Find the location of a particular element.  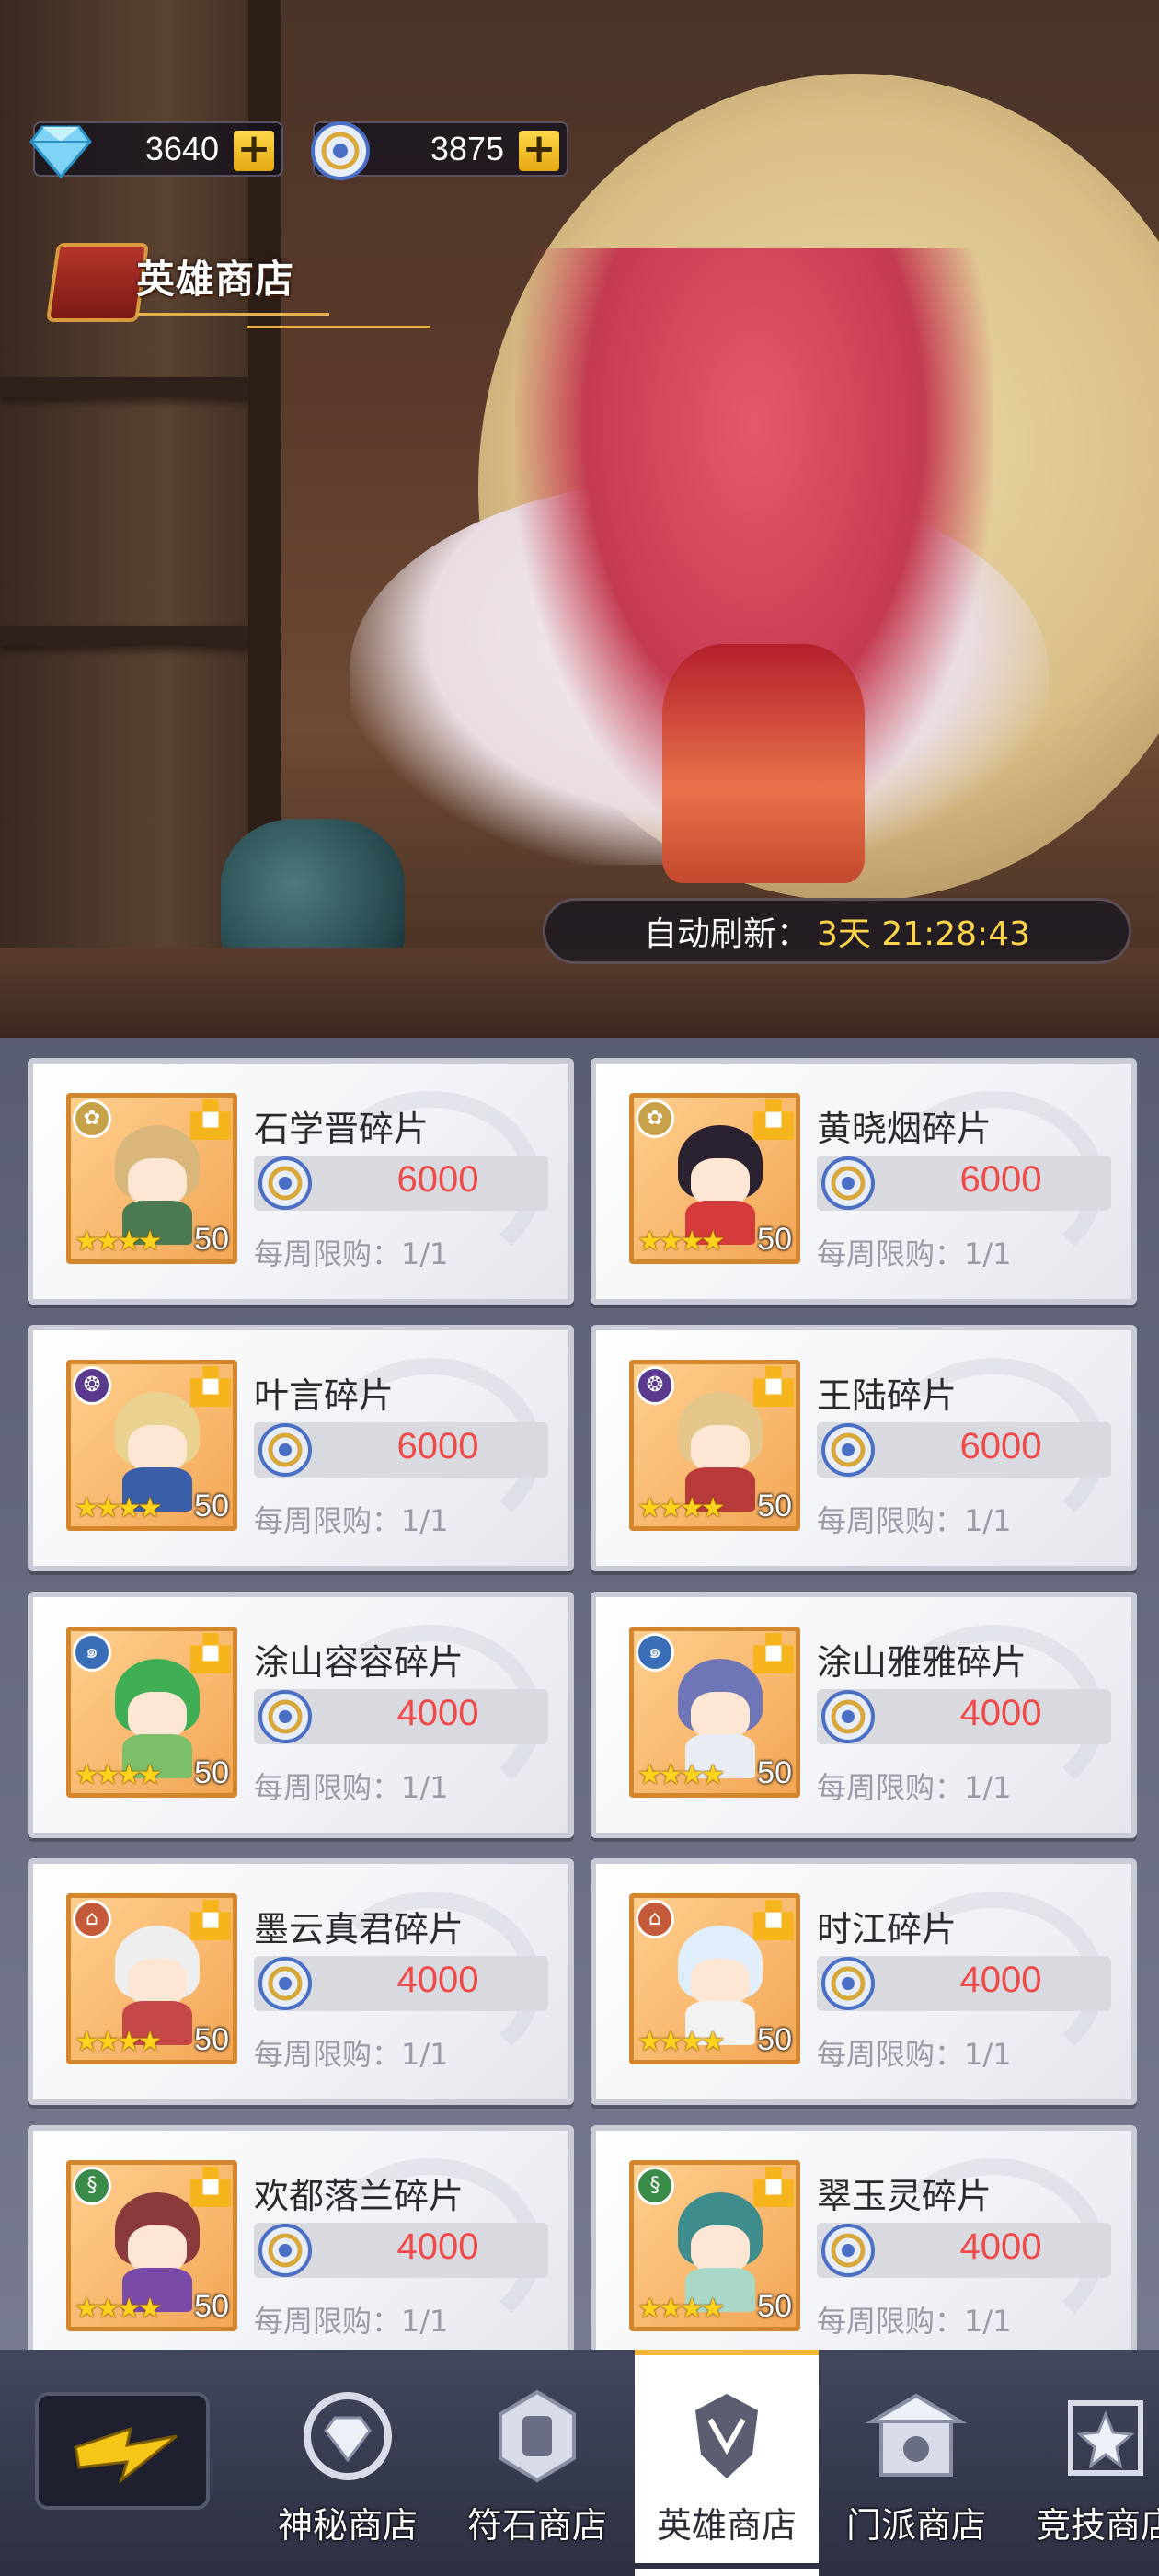

hero-crest-icon is located at coordinates (726, 2436).